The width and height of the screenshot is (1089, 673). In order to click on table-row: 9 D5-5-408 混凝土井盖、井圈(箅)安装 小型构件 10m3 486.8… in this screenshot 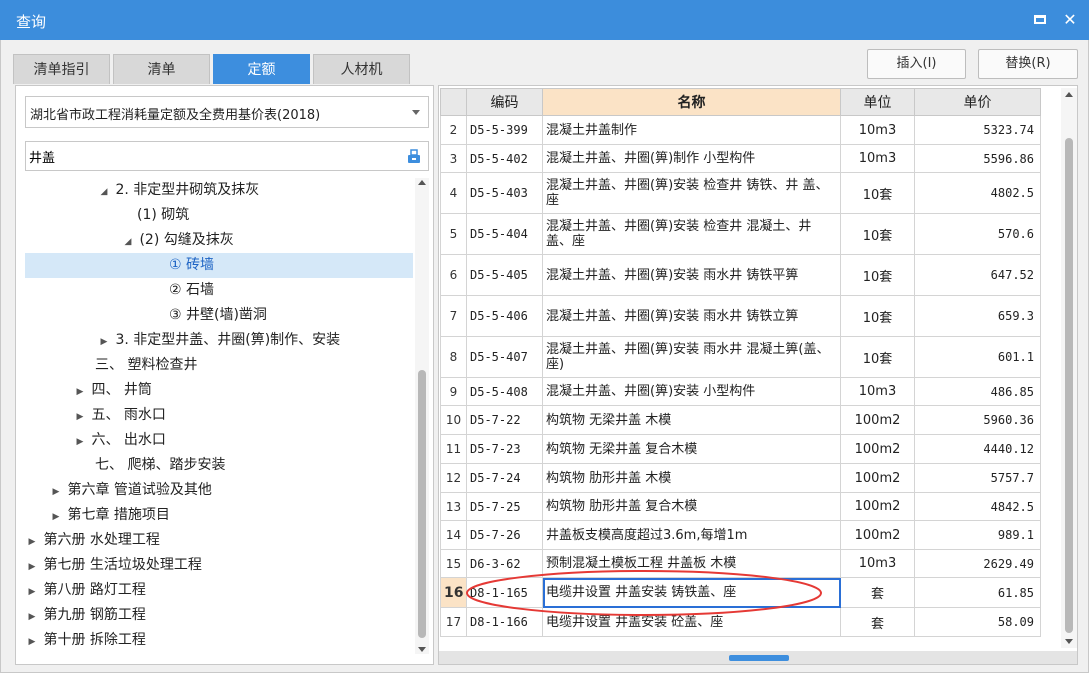, I will do `click(740, 391)`.